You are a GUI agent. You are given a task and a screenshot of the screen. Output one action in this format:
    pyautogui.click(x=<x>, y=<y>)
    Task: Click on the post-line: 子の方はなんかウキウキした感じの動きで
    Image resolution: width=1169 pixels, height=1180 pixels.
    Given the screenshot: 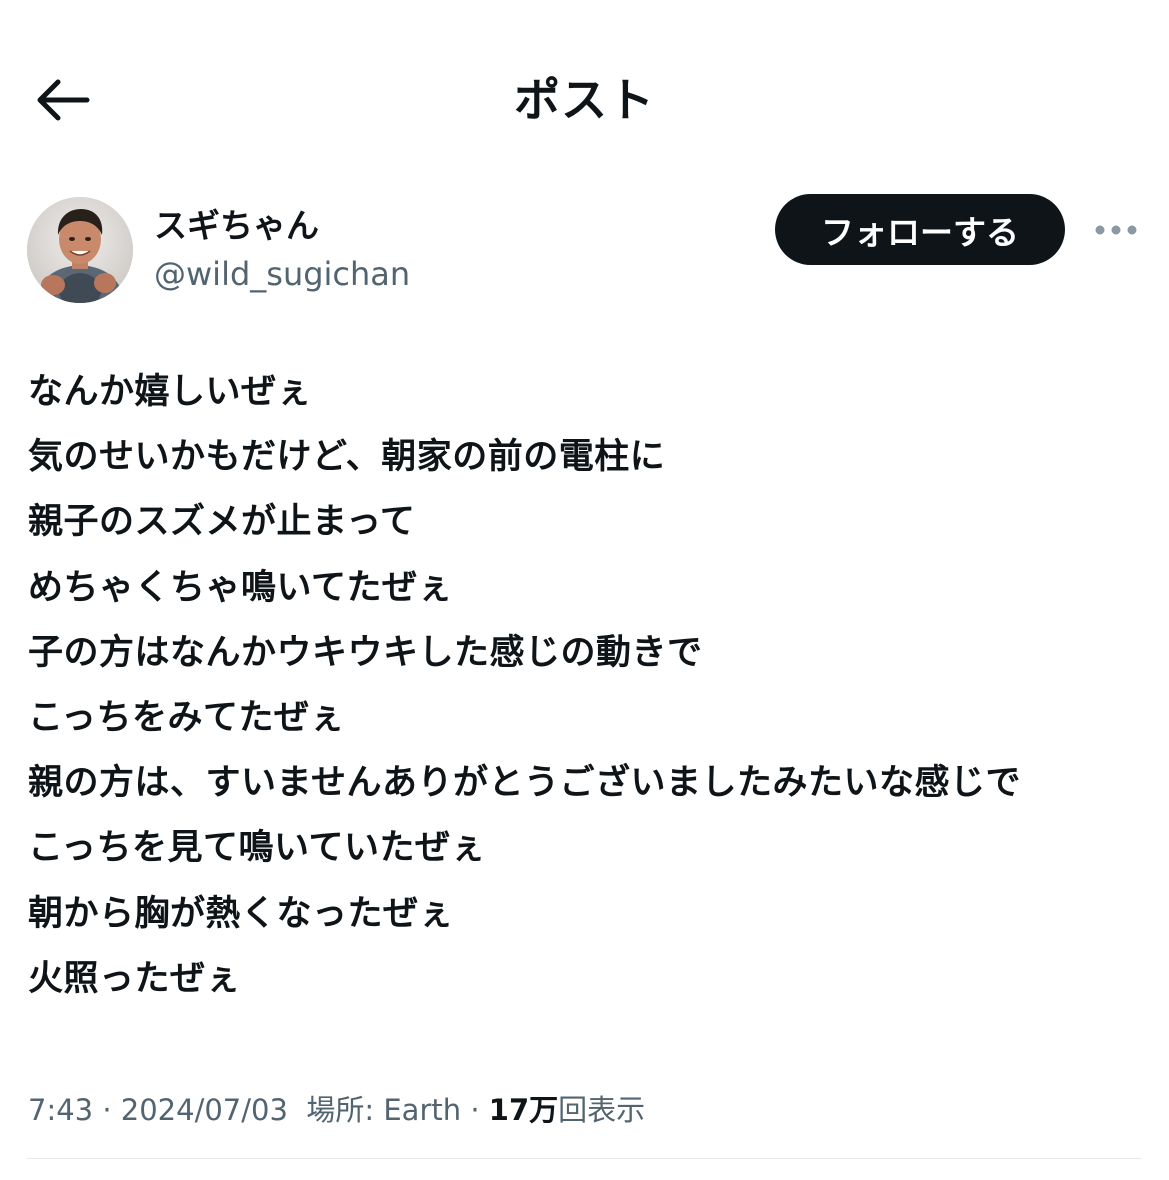 What is the action you would take?
    pyautogui.click(x=365, y=652)
    